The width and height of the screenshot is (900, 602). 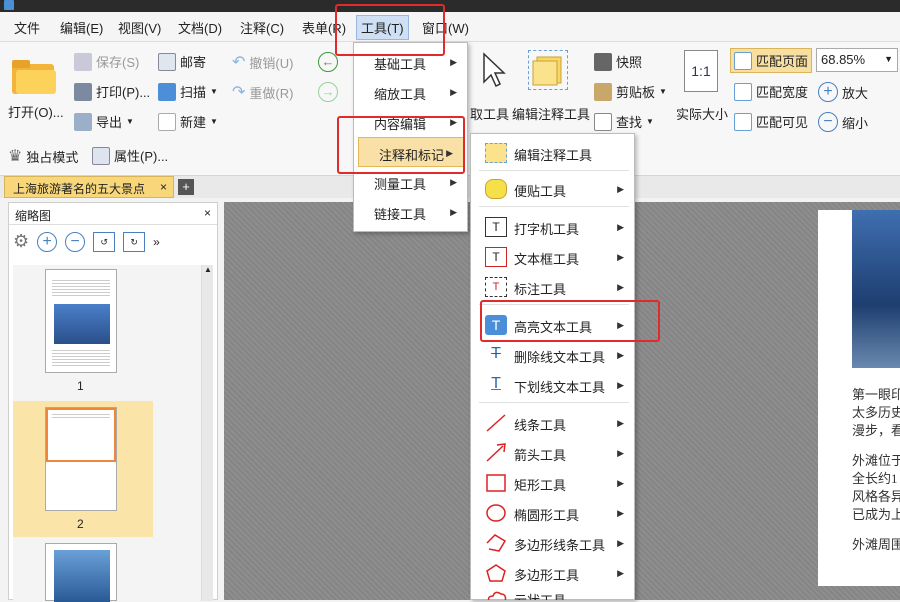 What do you see at coordinates (134, 241) in the screenshot?
I see `rotate-right-icon: ↻` at bounding box center [134, 241].